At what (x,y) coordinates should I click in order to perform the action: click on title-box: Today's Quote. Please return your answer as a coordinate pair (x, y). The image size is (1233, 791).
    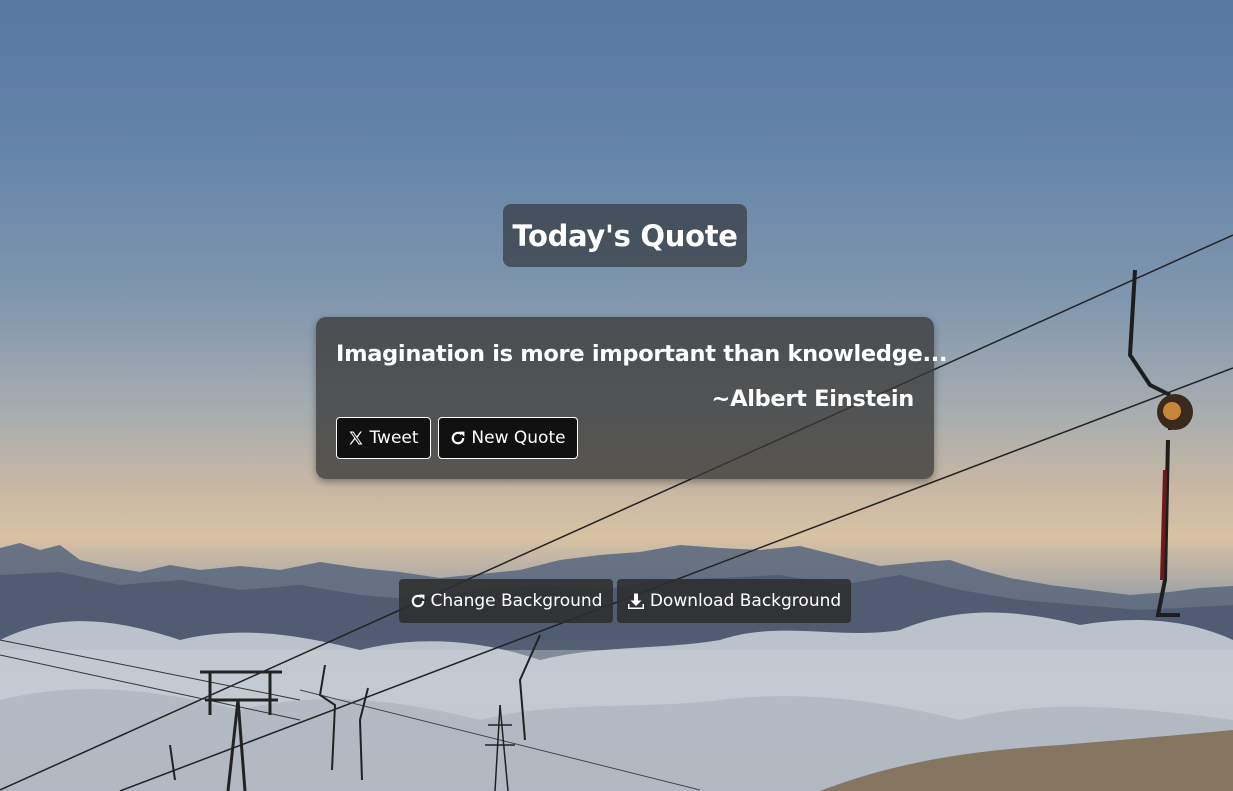
    Looking at the image, I should click on (625, 235).